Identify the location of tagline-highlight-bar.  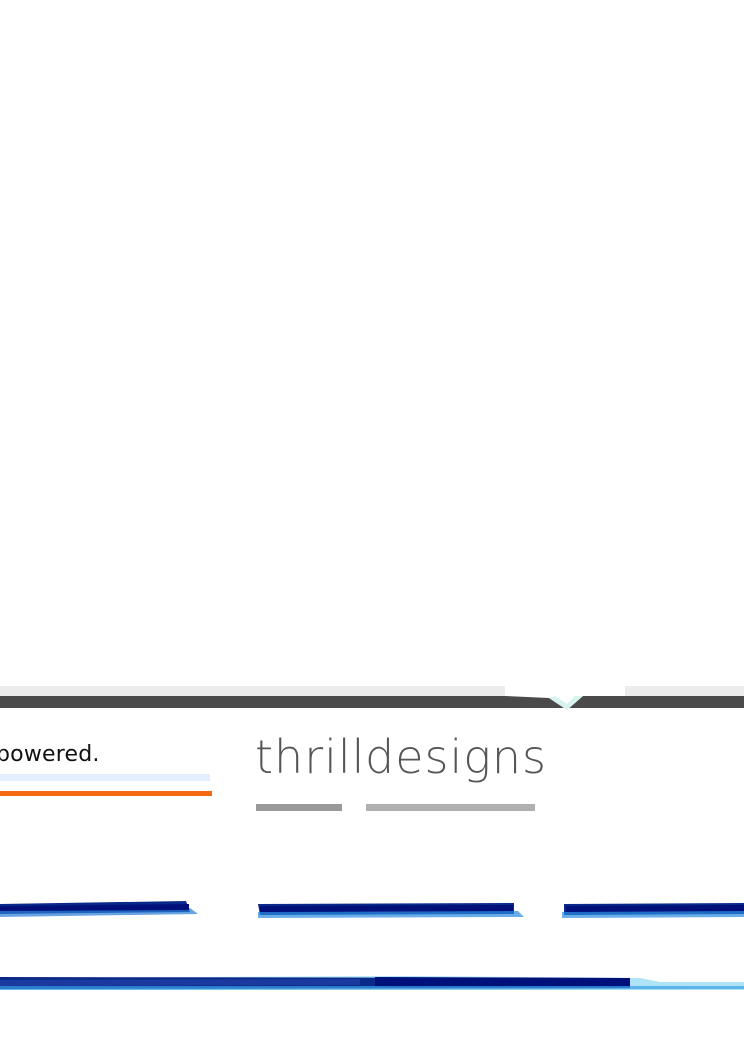
(105, 777).